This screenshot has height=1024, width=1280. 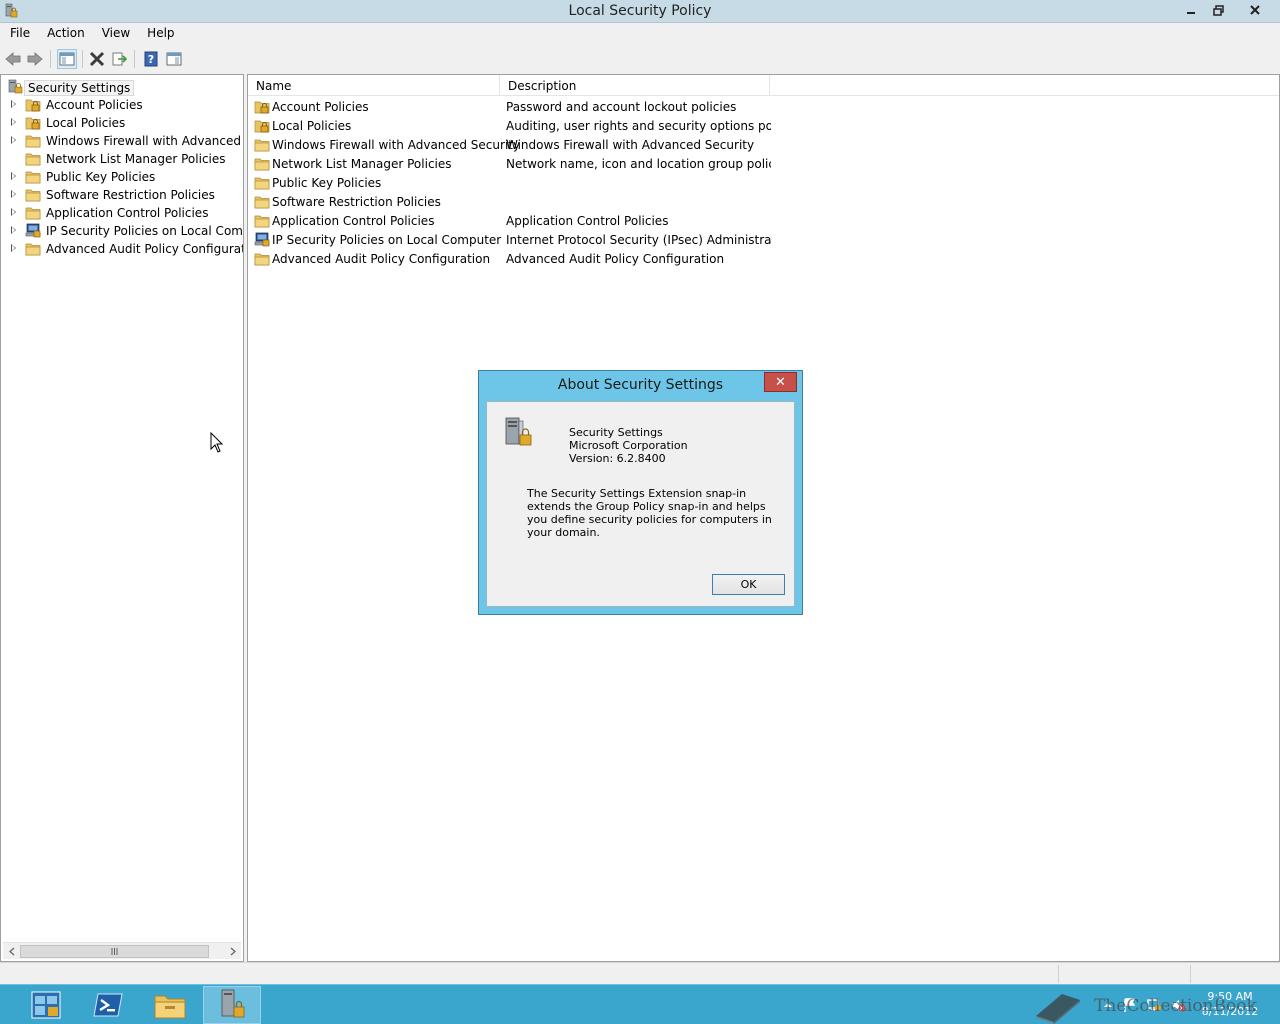 I want to click on tree-horizontal-scrollbar, so click(x=122, y=950).